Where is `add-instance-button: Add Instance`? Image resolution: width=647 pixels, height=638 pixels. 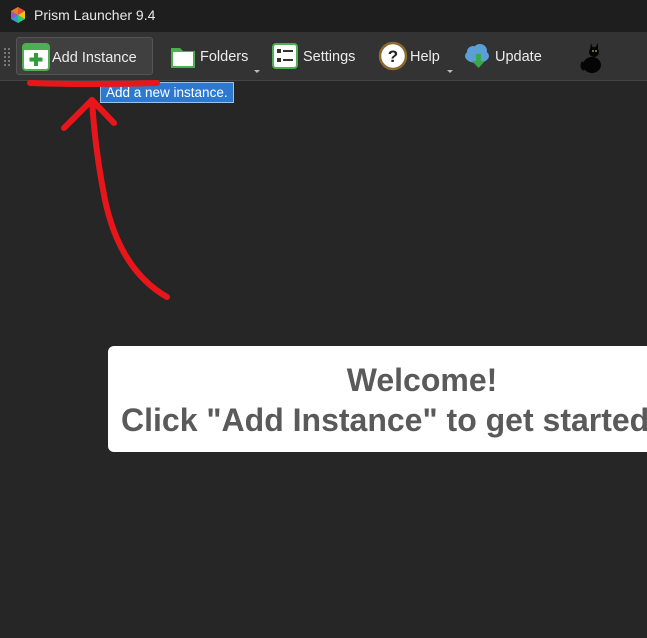 add-instance-button: Add Instance is located at coordinates (84, 56).